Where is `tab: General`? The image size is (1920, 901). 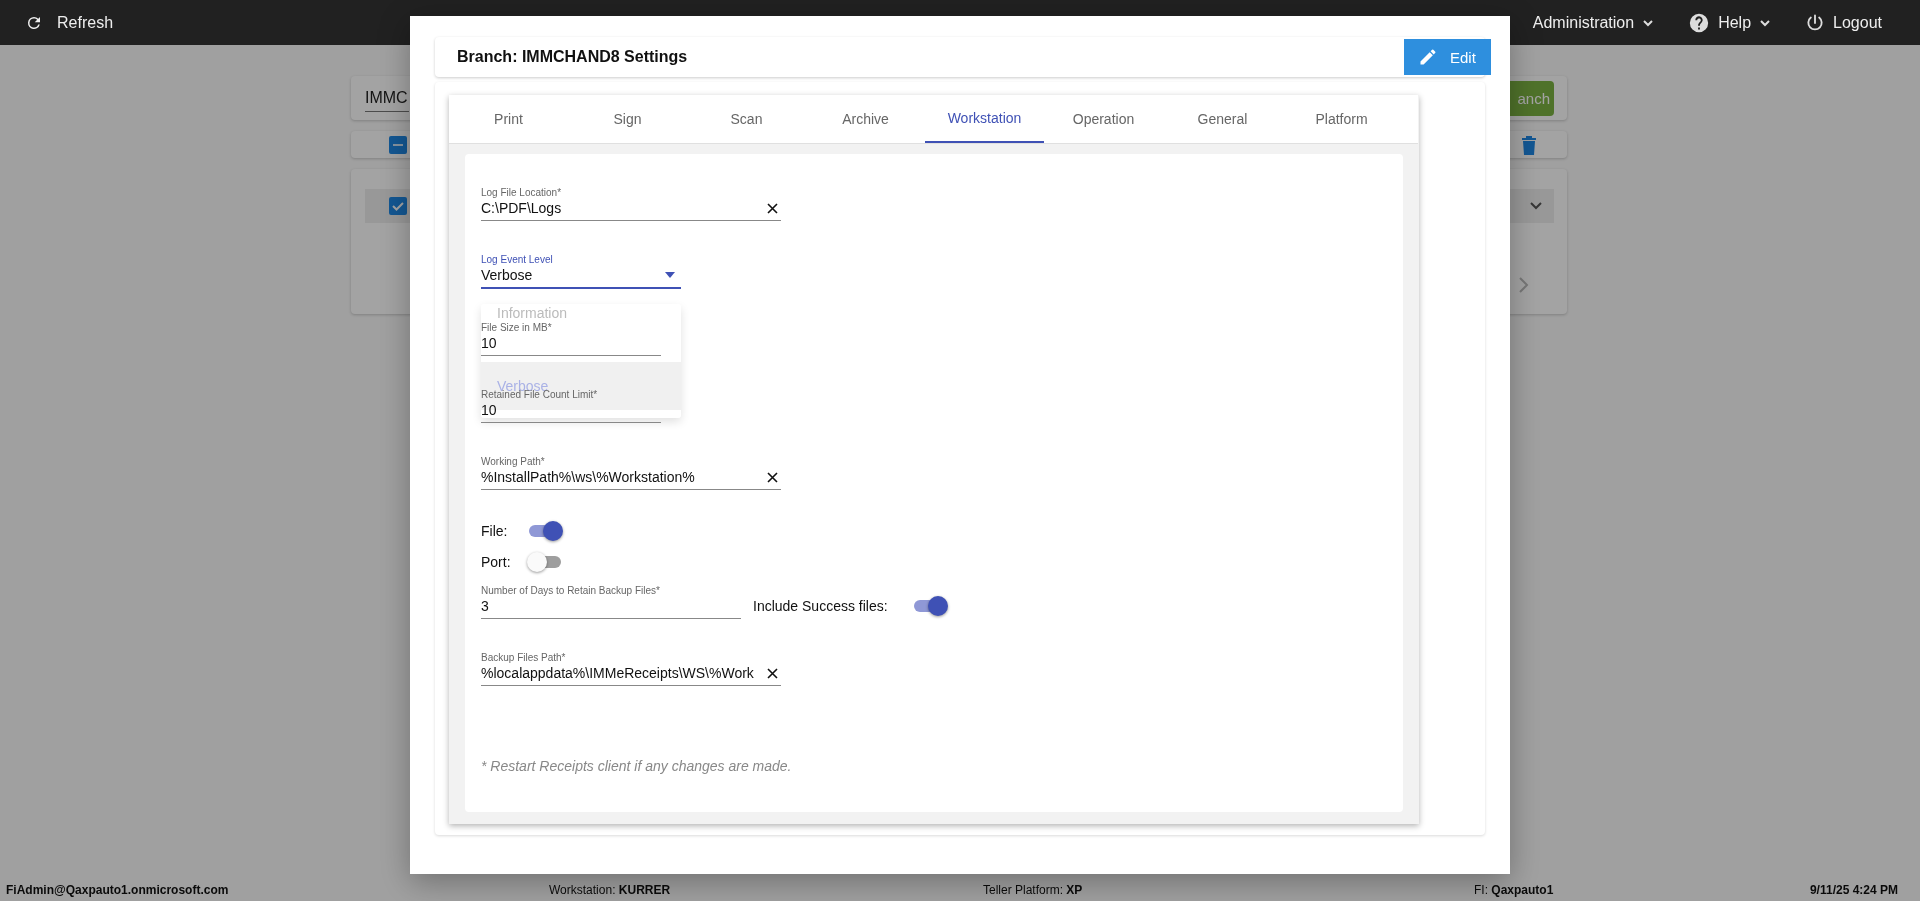
tab: General is located at coordinates (1222, 119).